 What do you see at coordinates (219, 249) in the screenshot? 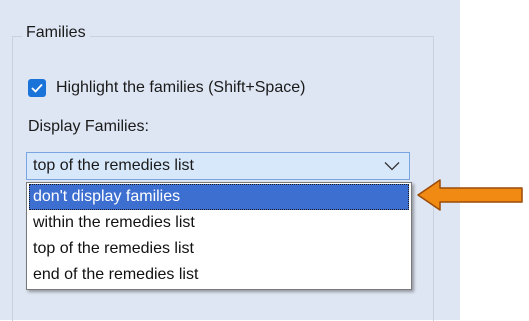
I see `option-top-of-remedies-list: top of the remedies list` at bounding box center [219, 249].